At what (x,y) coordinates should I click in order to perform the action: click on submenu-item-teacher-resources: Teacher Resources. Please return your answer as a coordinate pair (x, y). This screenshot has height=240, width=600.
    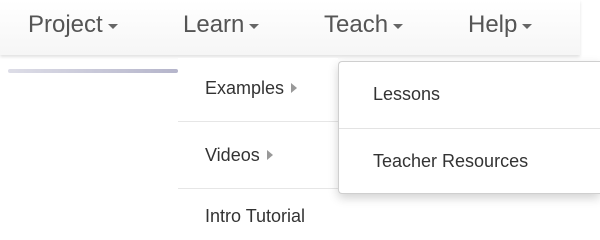
    Looking at the image, I should click on (469, 161).